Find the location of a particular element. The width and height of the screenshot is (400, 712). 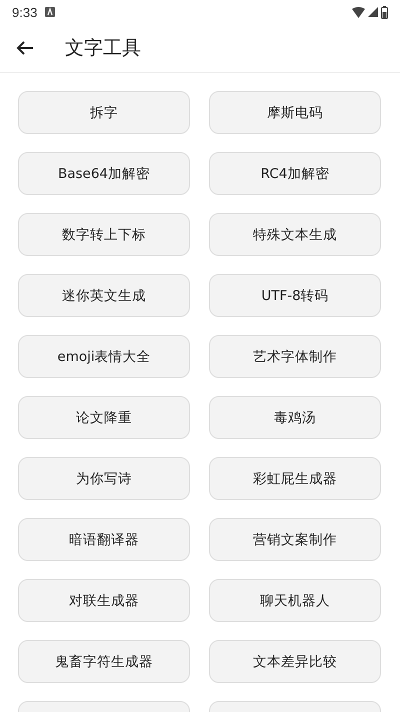

signal-icon is located at coordinates (373, 12).